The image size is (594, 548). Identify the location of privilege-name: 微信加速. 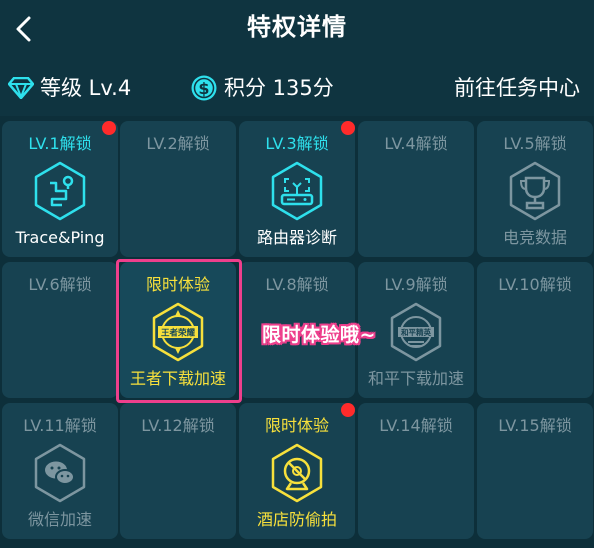
(59, 519).